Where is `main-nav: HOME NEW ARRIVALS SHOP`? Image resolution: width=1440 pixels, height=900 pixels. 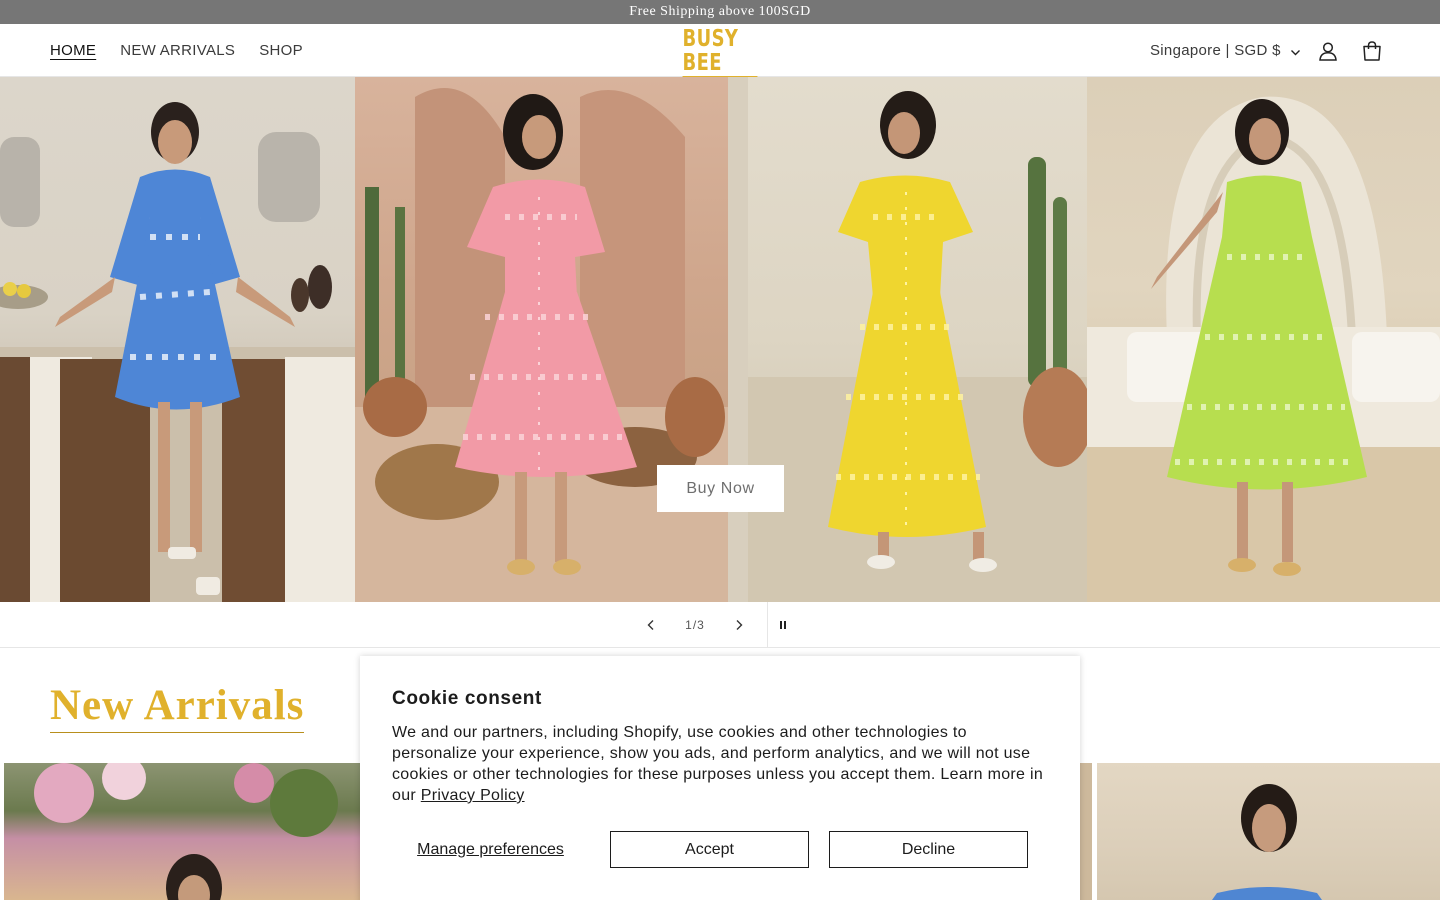
main-nav: HOME NEW ARRIVALS SHOP is located at coordinates (176, 50).